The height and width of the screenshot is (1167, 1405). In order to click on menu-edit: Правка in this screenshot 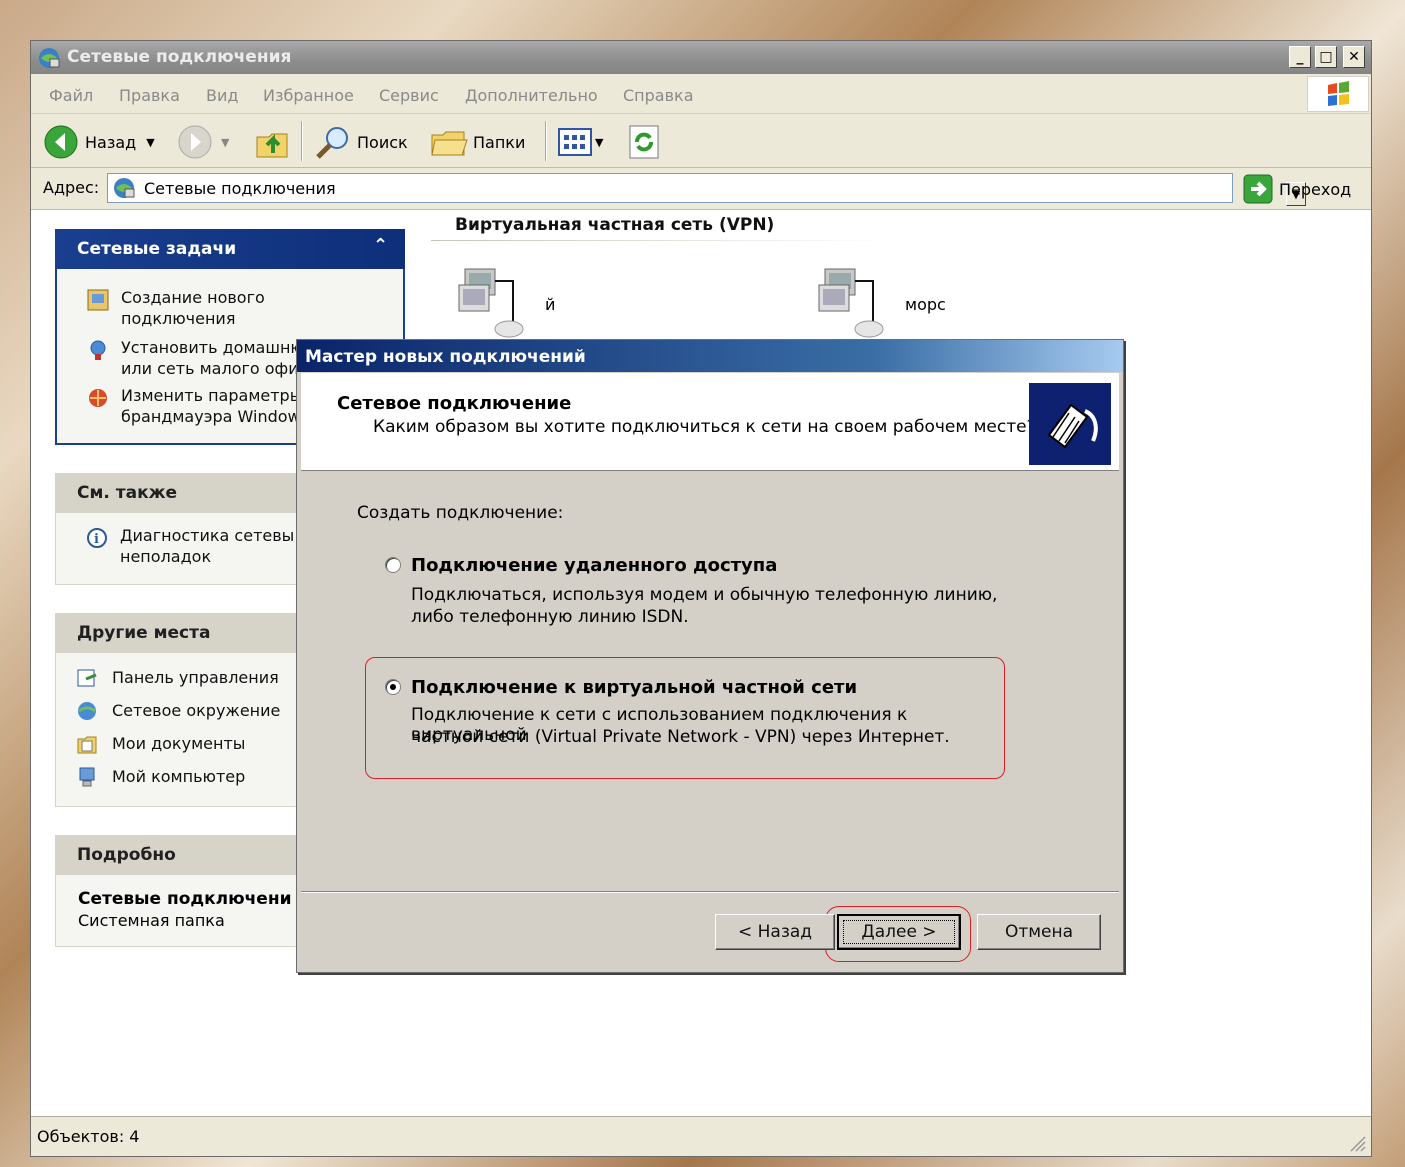, I will do `click(149, 95)`.